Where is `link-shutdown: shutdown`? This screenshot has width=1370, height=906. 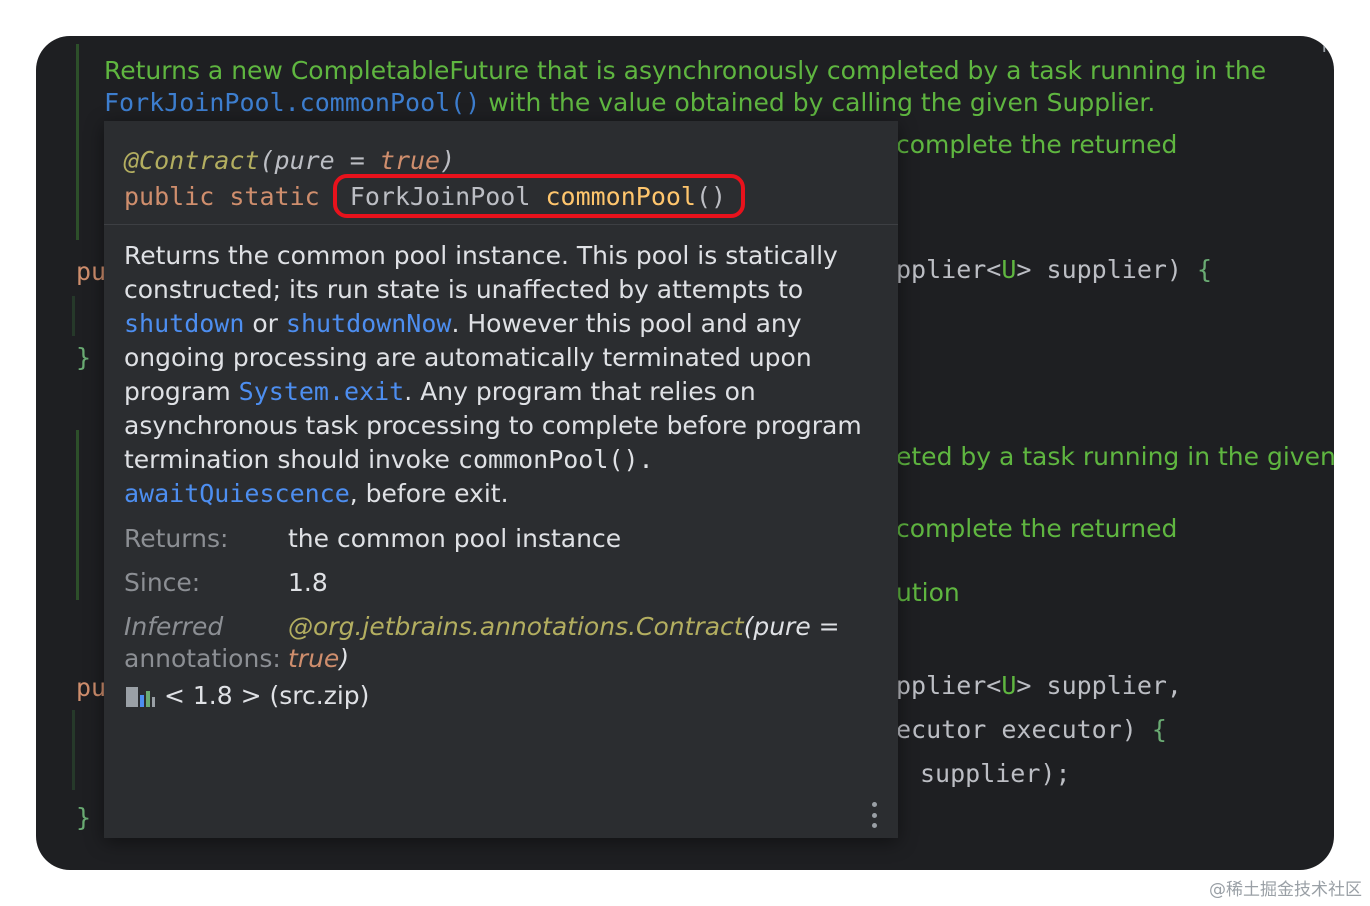
link-shutdown: shutdown is located at coordinates (184, 323).